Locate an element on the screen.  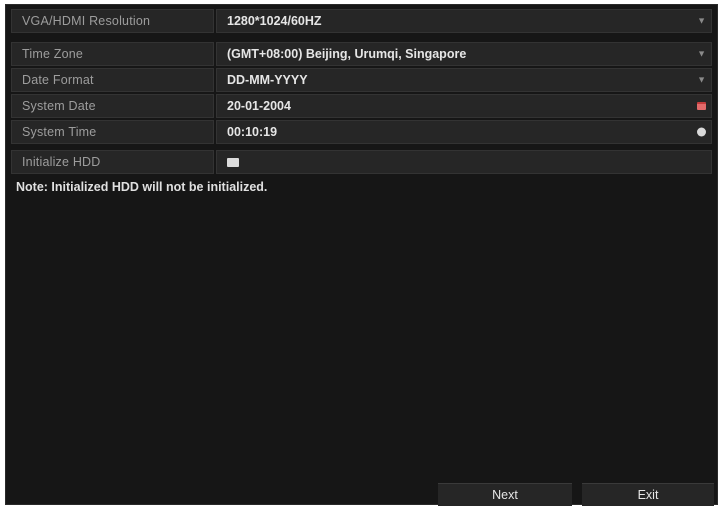
initialize-hdd-checkbox is located at coordinates (233, 162).